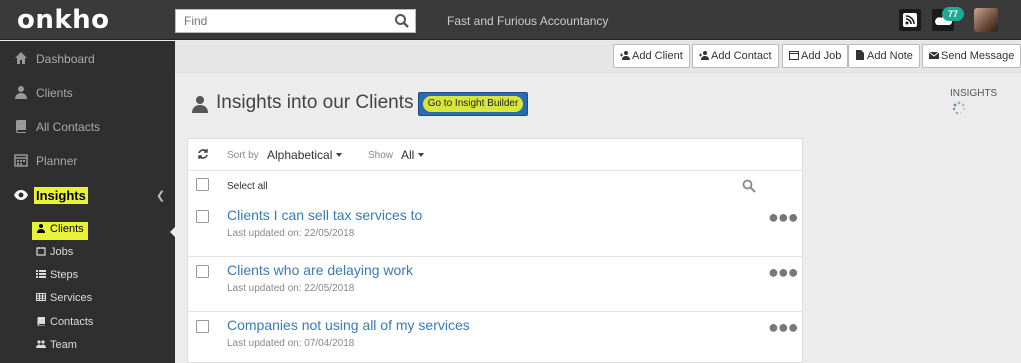  Describe the element at coordinates (41, 251) in the screenshot. I see `jobs-icon` at that location.